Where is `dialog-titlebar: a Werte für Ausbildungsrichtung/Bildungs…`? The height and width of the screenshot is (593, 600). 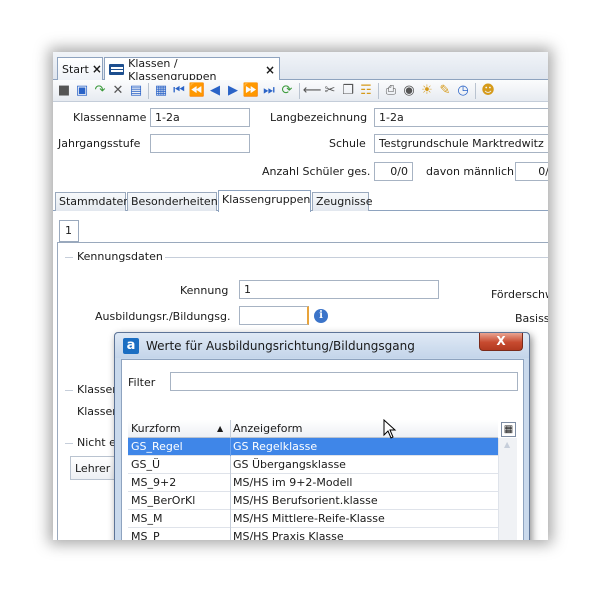
dialog-titlebar: a Werte für Ausbildungsrichtung/Bildungs… is located at coordinates (322, 345).